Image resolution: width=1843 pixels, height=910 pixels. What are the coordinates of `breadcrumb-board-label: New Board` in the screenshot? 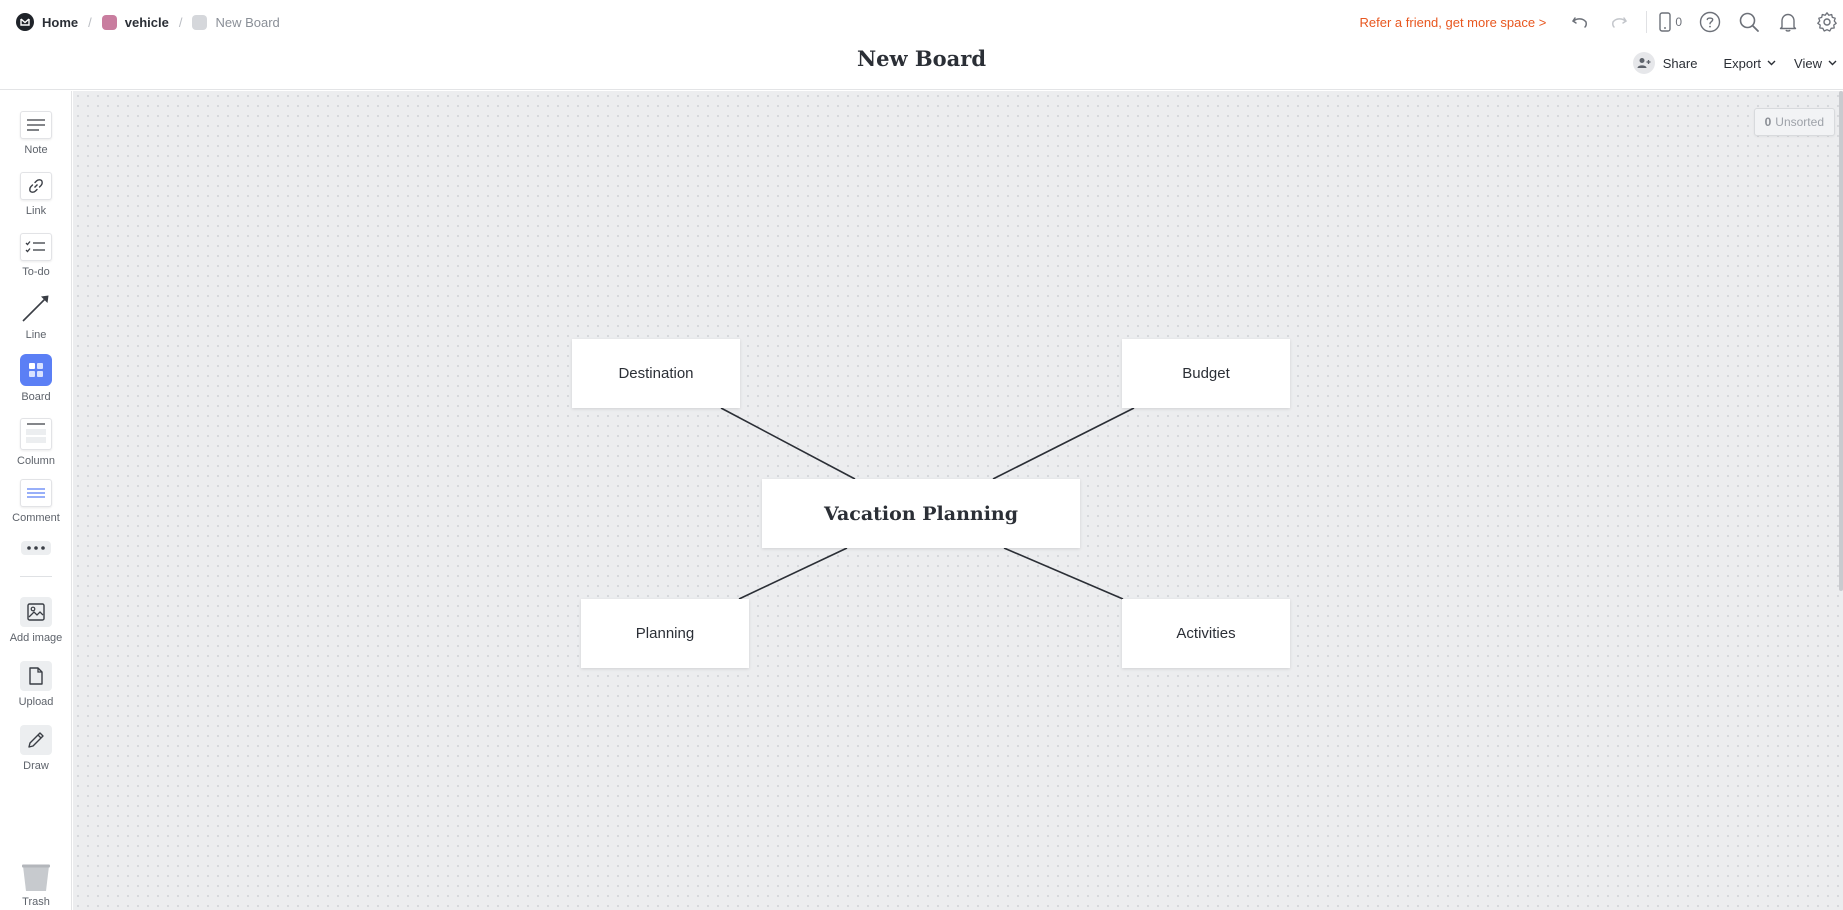 It's located at (247, 22).